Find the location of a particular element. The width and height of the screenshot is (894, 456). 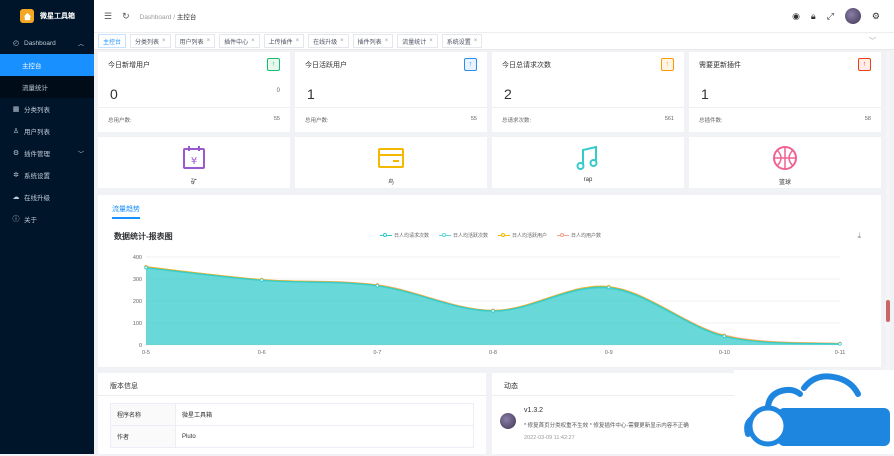

y-tick-label: 200 is located at coordinates (137, 302).